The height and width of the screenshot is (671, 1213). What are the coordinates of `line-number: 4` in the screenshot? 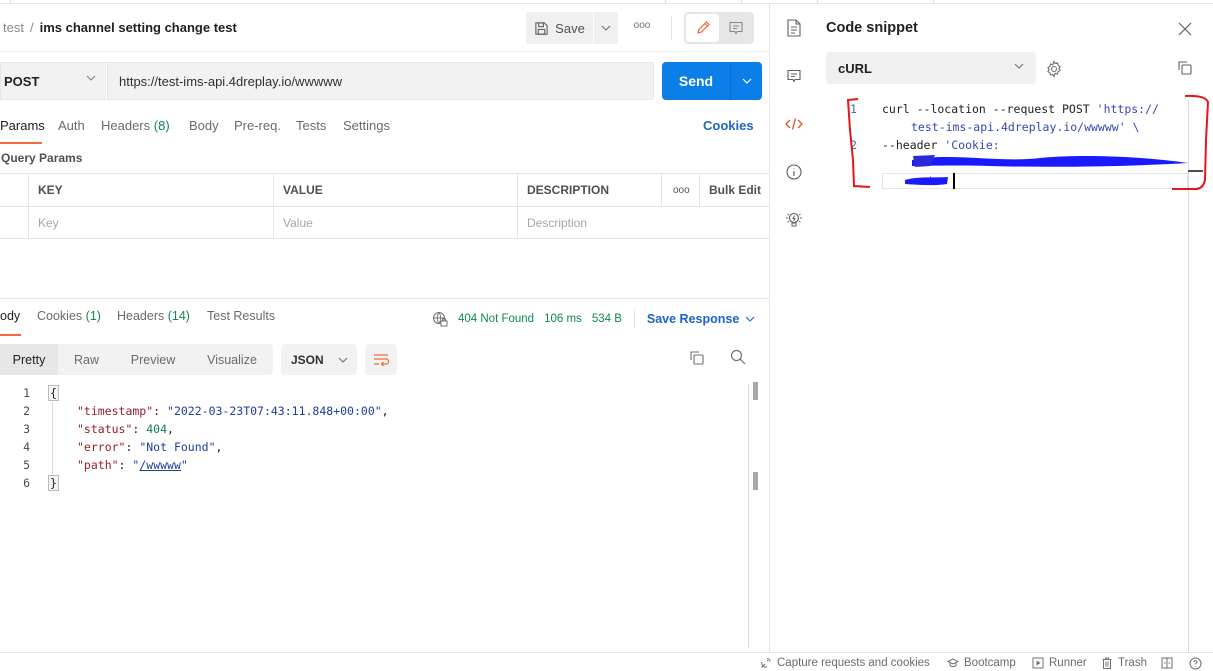 It's located at (26, 447).